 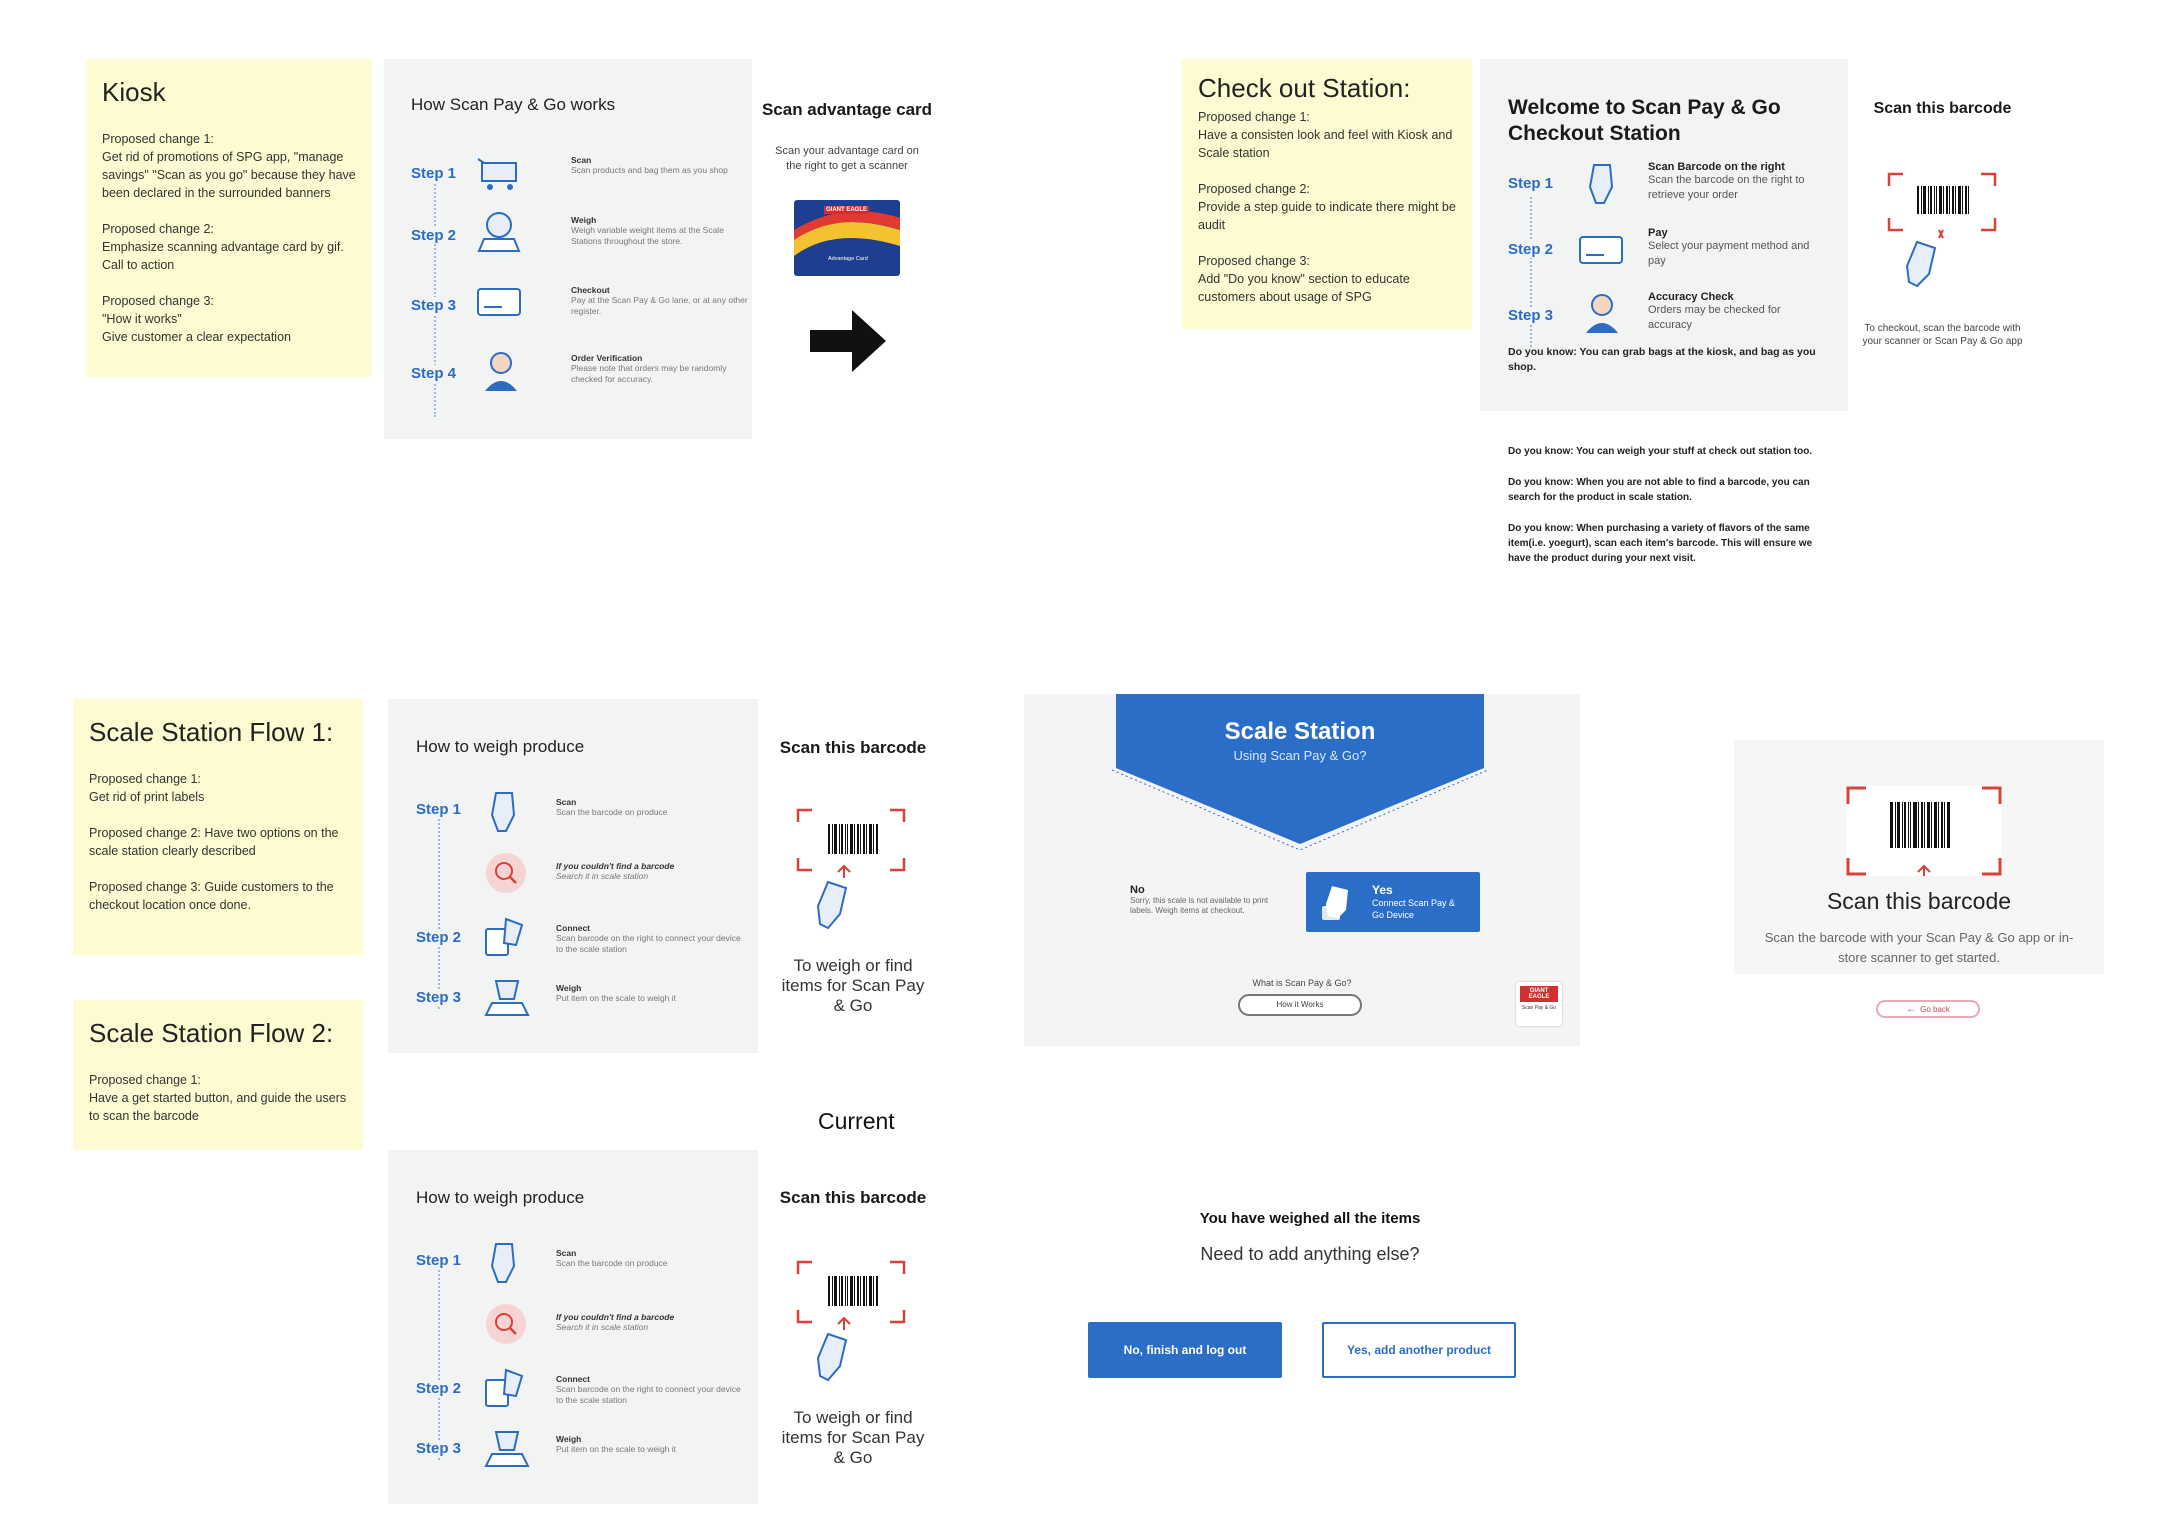 I want to click on screen-question: Need to add anything else?, so click(x=1310, y=1254).